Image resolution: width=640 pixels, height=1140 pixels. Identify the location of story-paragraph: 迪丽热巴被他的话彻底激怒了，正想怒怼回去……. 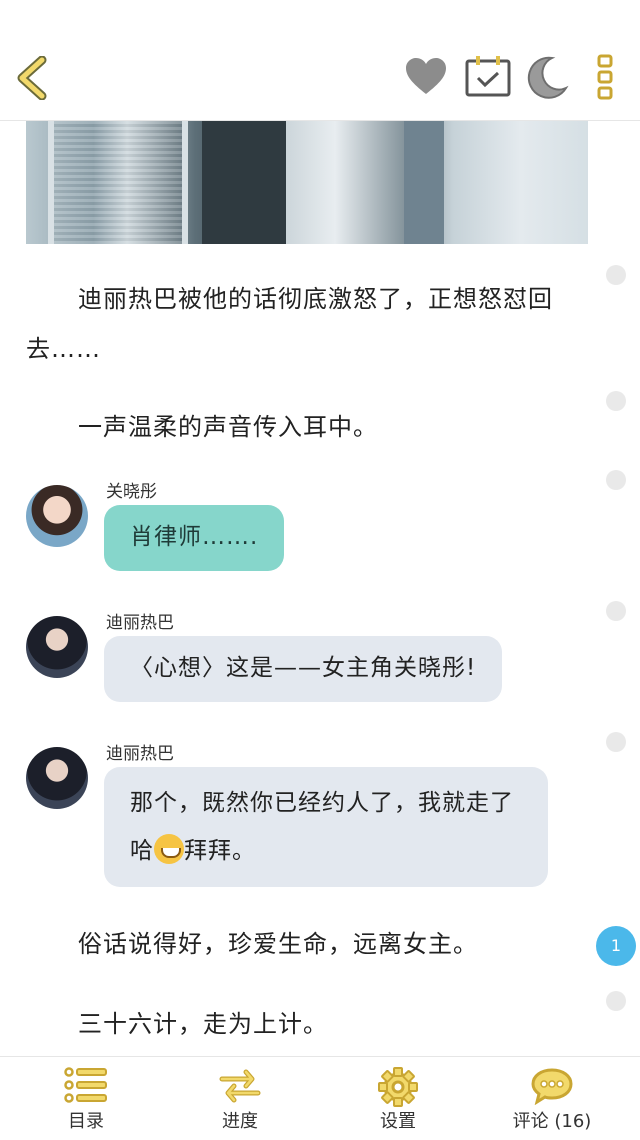
(289, 324).